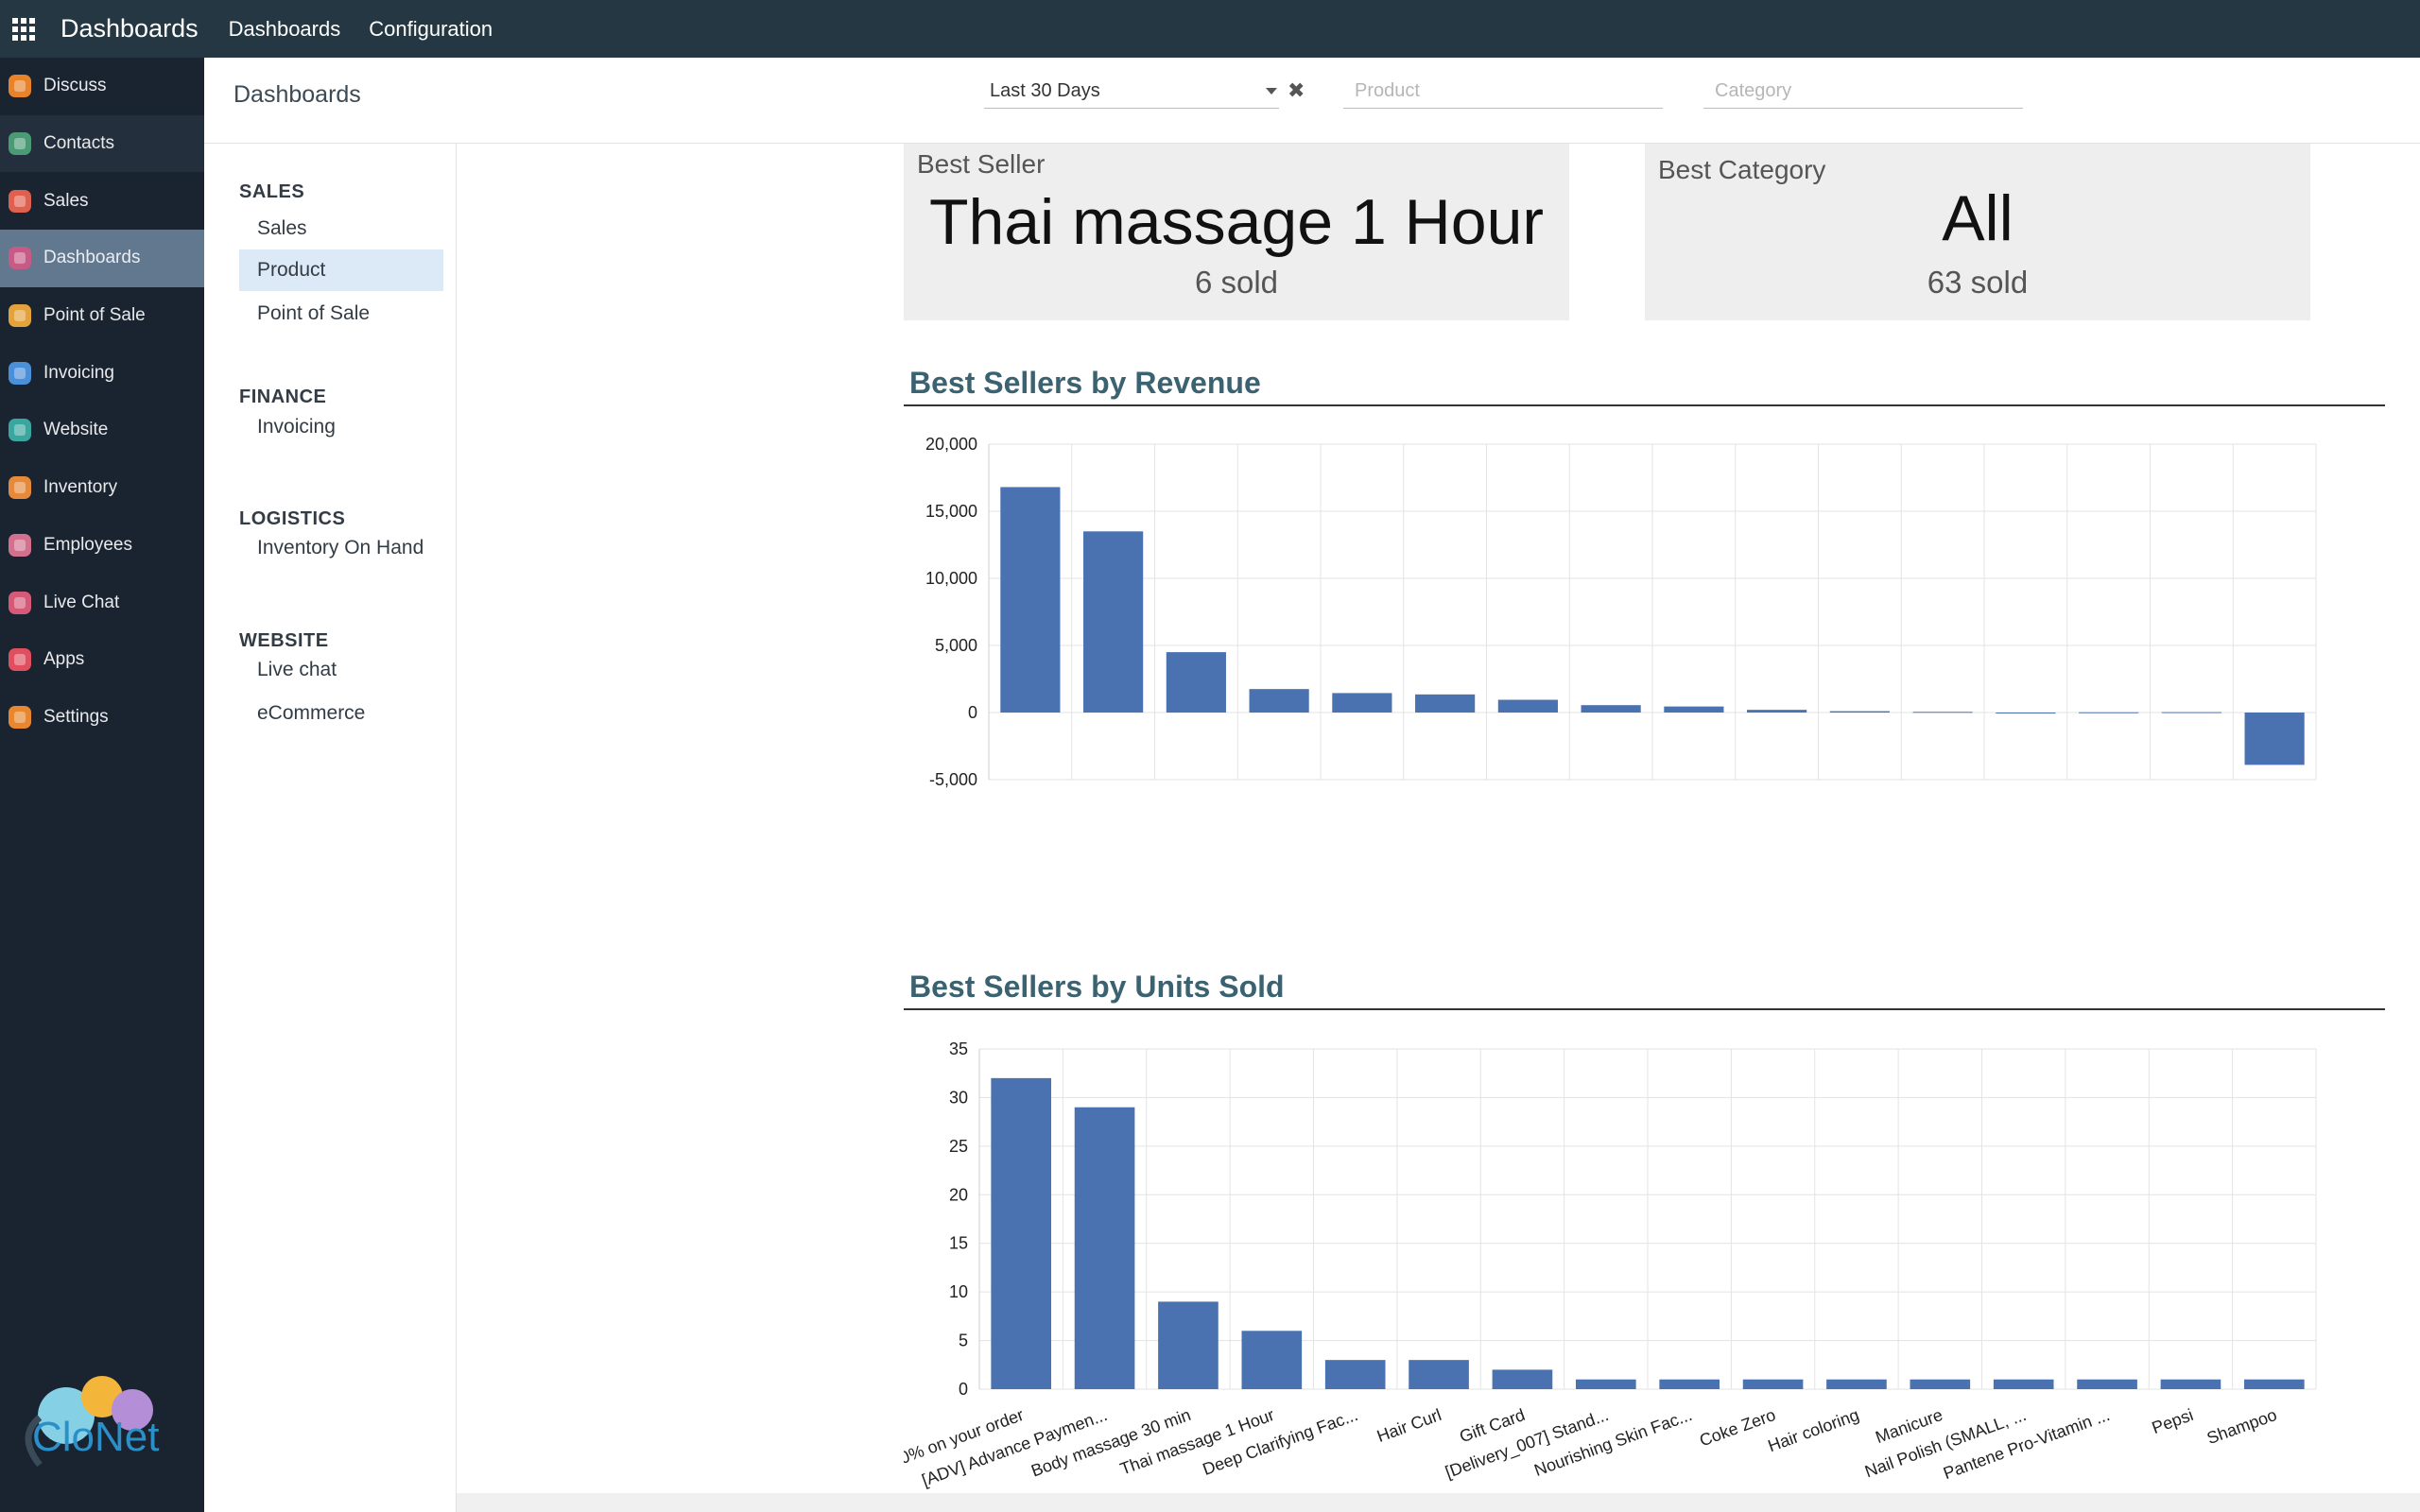 The height and width of the screenshot is (1512, 2420). I want to click on date-range-select: Last 30 Days, so click(1131, 92).